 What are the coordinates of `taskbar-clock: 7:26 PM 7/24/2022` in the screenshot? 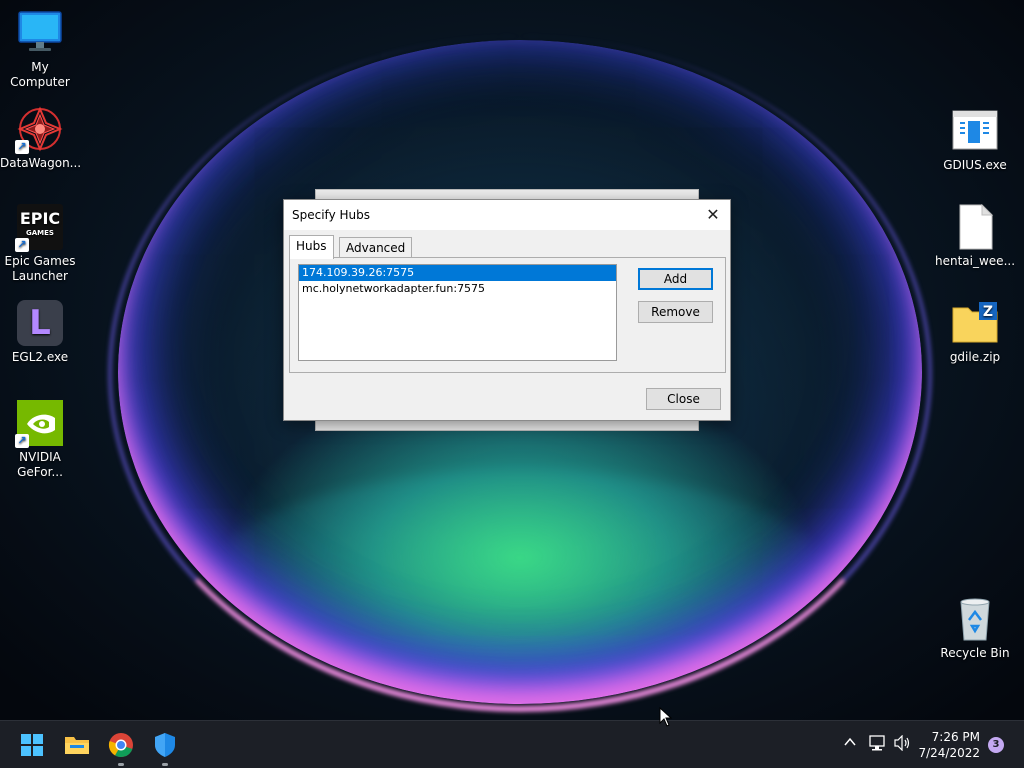 It's located at (947, 745).